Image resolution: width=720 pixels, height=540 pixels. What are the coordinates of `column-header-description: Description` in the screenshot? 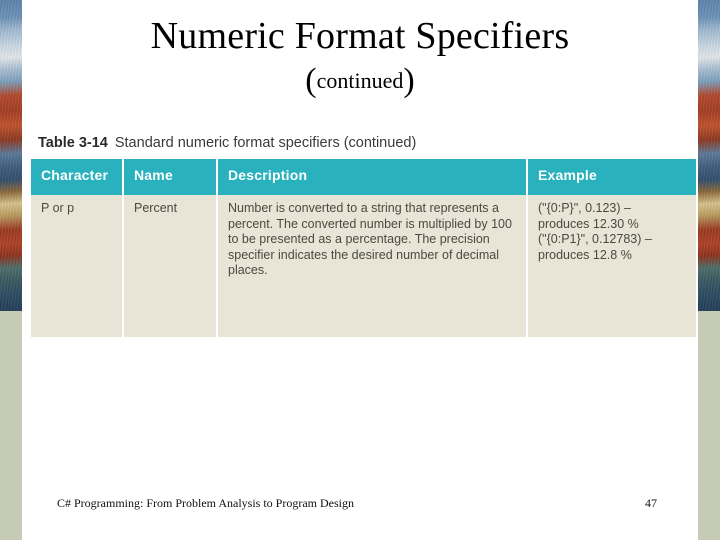 It's located at (372, 177).